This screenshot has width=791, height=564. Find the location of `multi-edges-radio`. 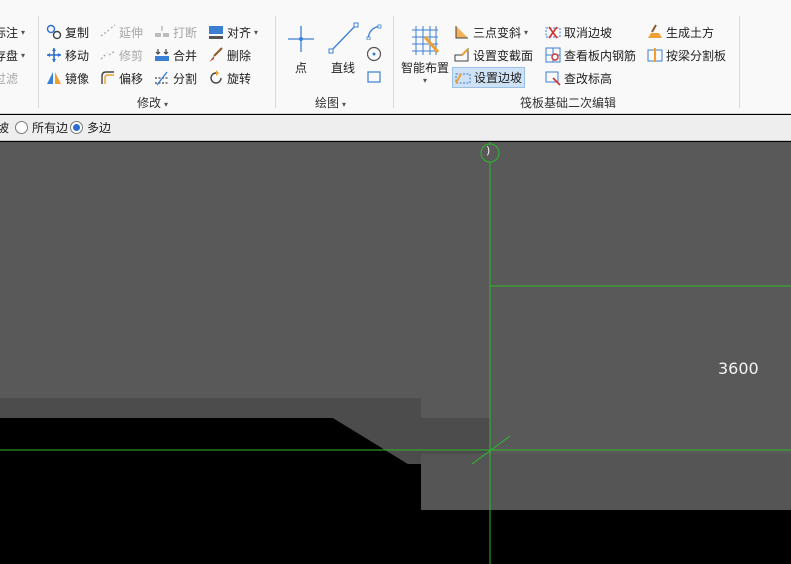

multi-edges-radio is located at coordinates (77, 127).